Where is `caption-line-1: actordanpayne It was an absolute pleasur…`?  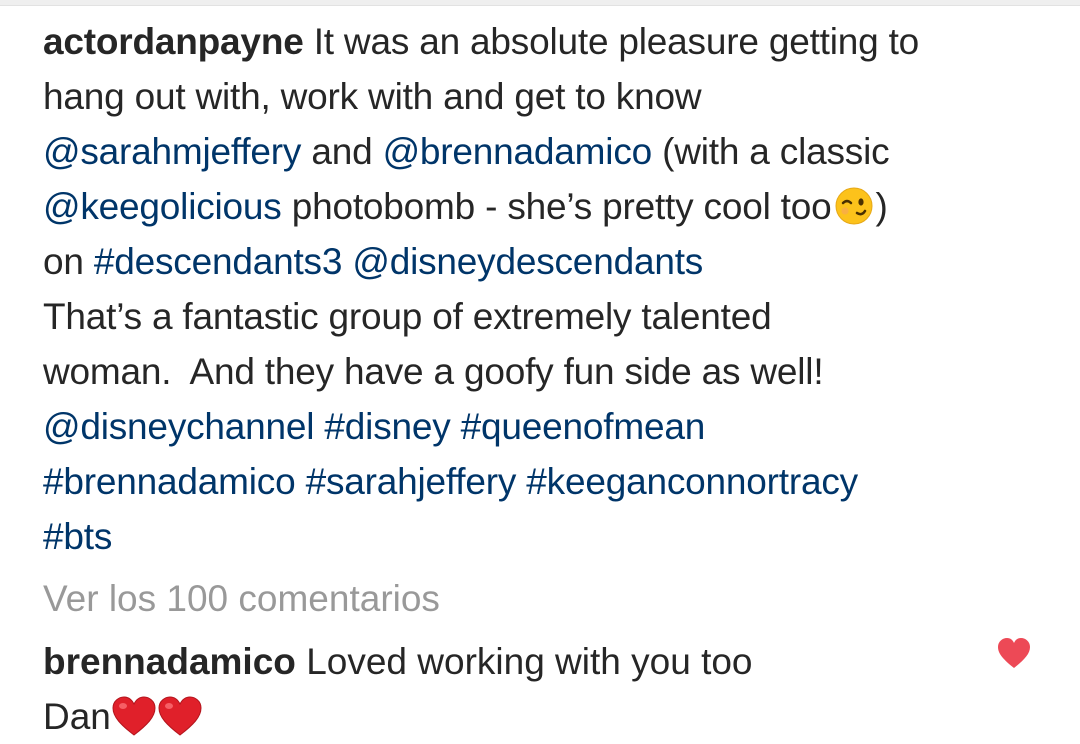
caption-line-1: actordanpayne It was an absolute pleasur… is located at coordinates (543, 41).